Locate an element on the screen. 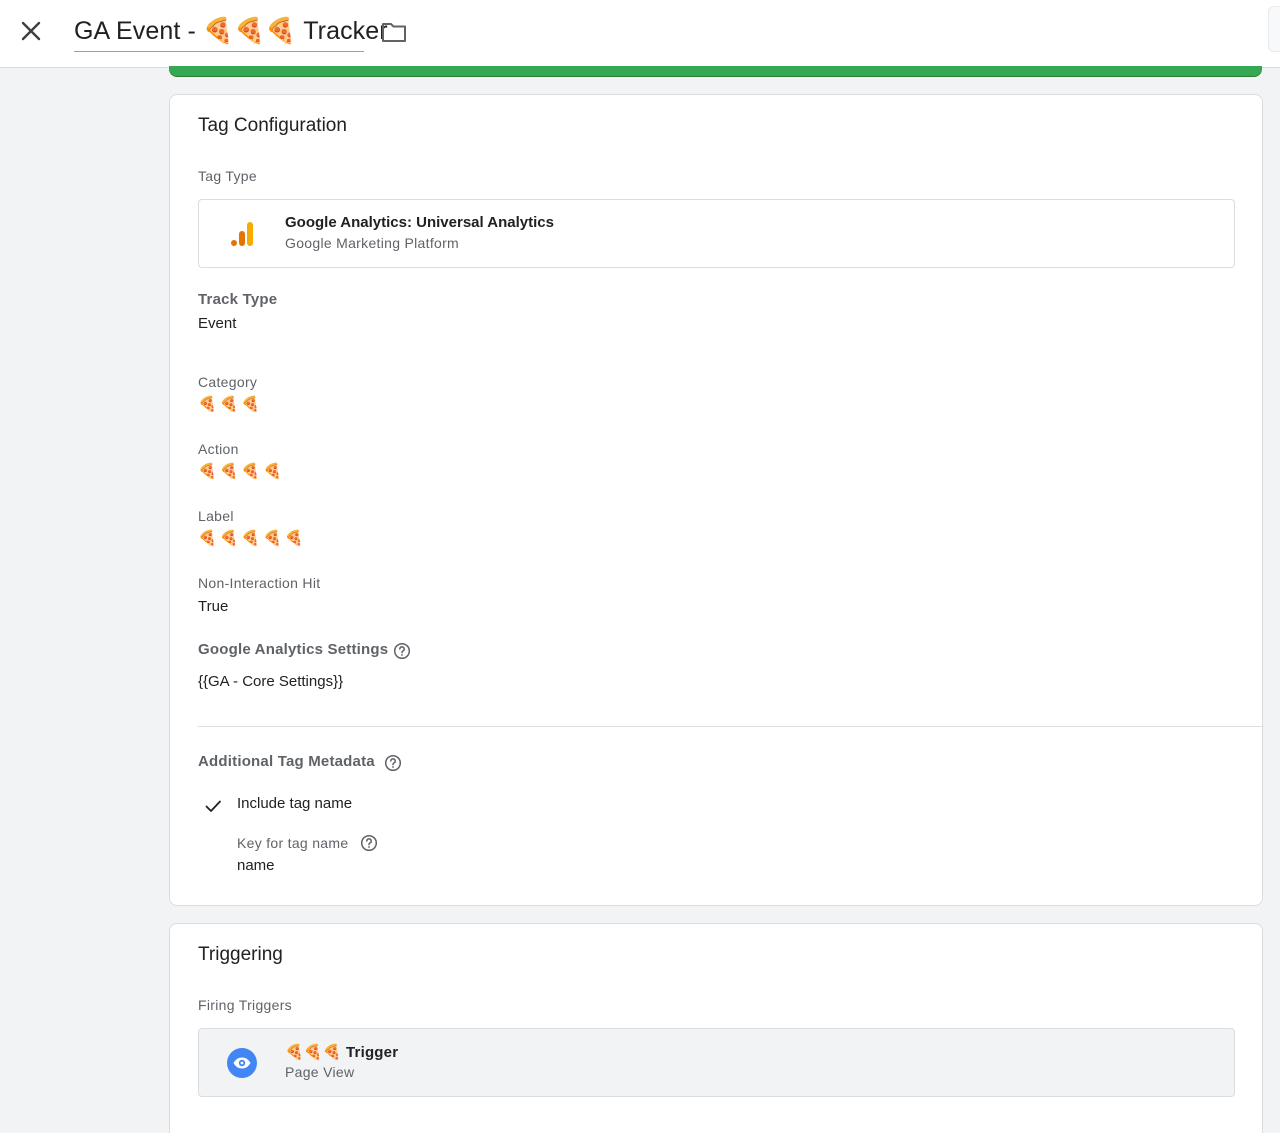 The width and height of the screenshot is (1280, 1133). tag-type-name: Google Analytics: Universal Analytics is located at coordinates (419, 222).